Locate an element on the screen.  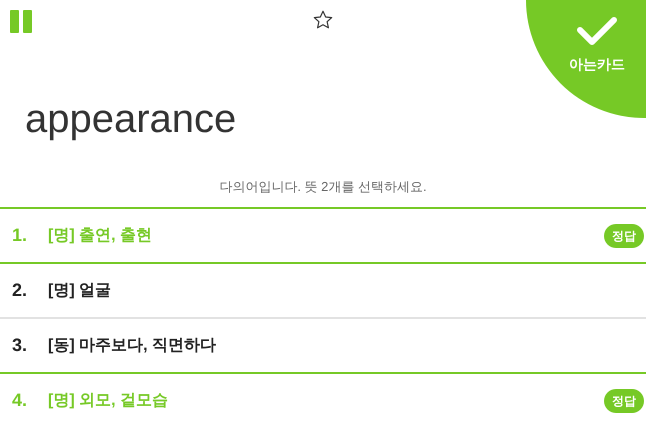
option-number: 2. is located at coordinates (20, 290).